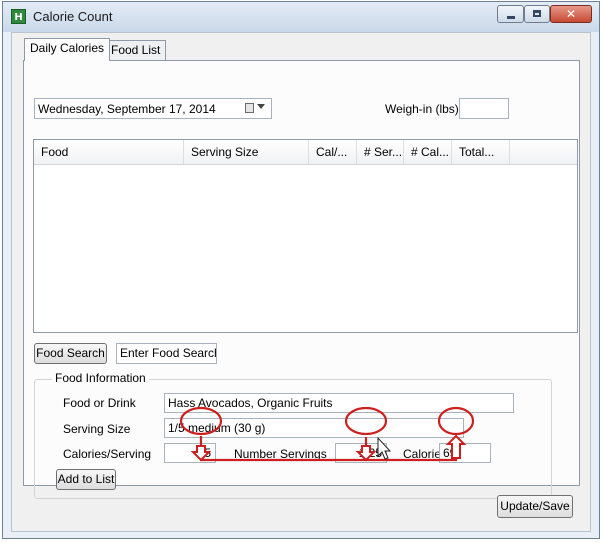 The height and width of the screenshot is (543, 605). What do you see at coordinates (456, 446) in the screenshot?
I see `arrow-up-icon` at bounding box center [456, 446].